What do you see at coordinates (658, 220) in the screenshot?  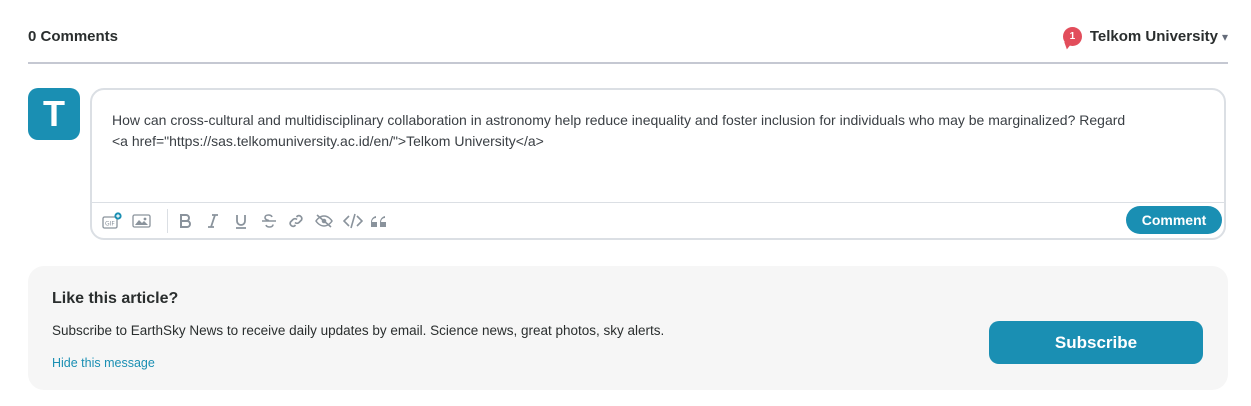 I see `editor-toolbar: GIF Comment` at bounding box center [658, 220].